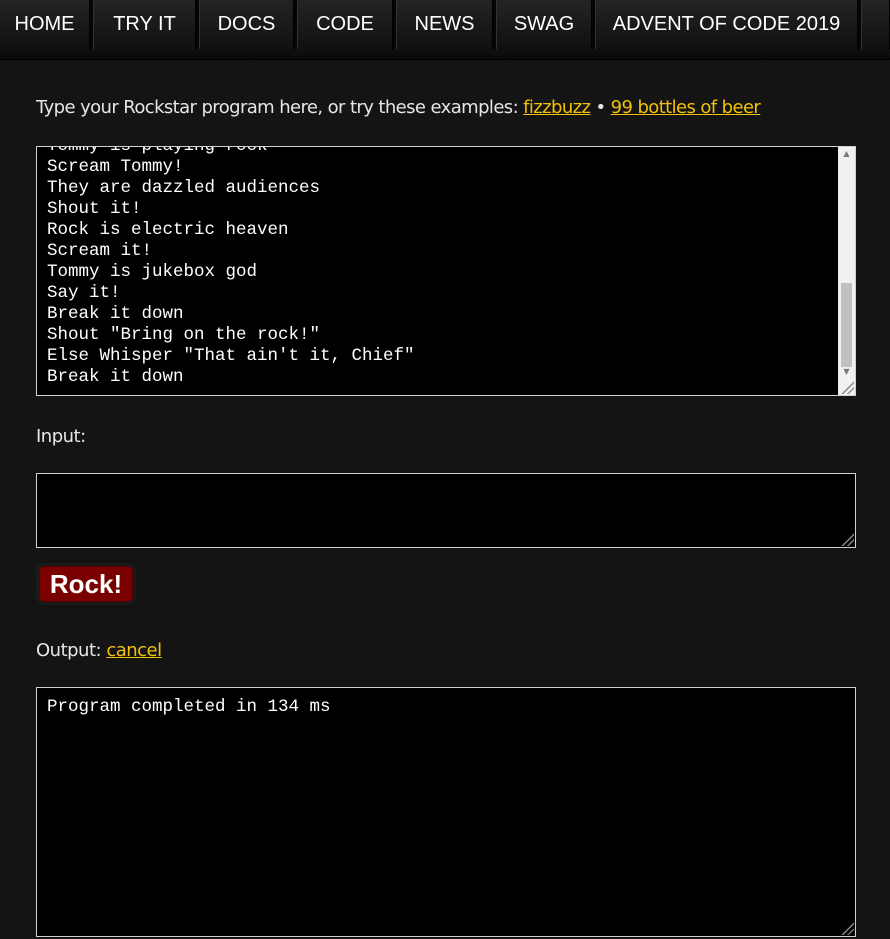 The width and height of the screenshot is (890, 939). I want to click on program-input-field, so click(446, 510).